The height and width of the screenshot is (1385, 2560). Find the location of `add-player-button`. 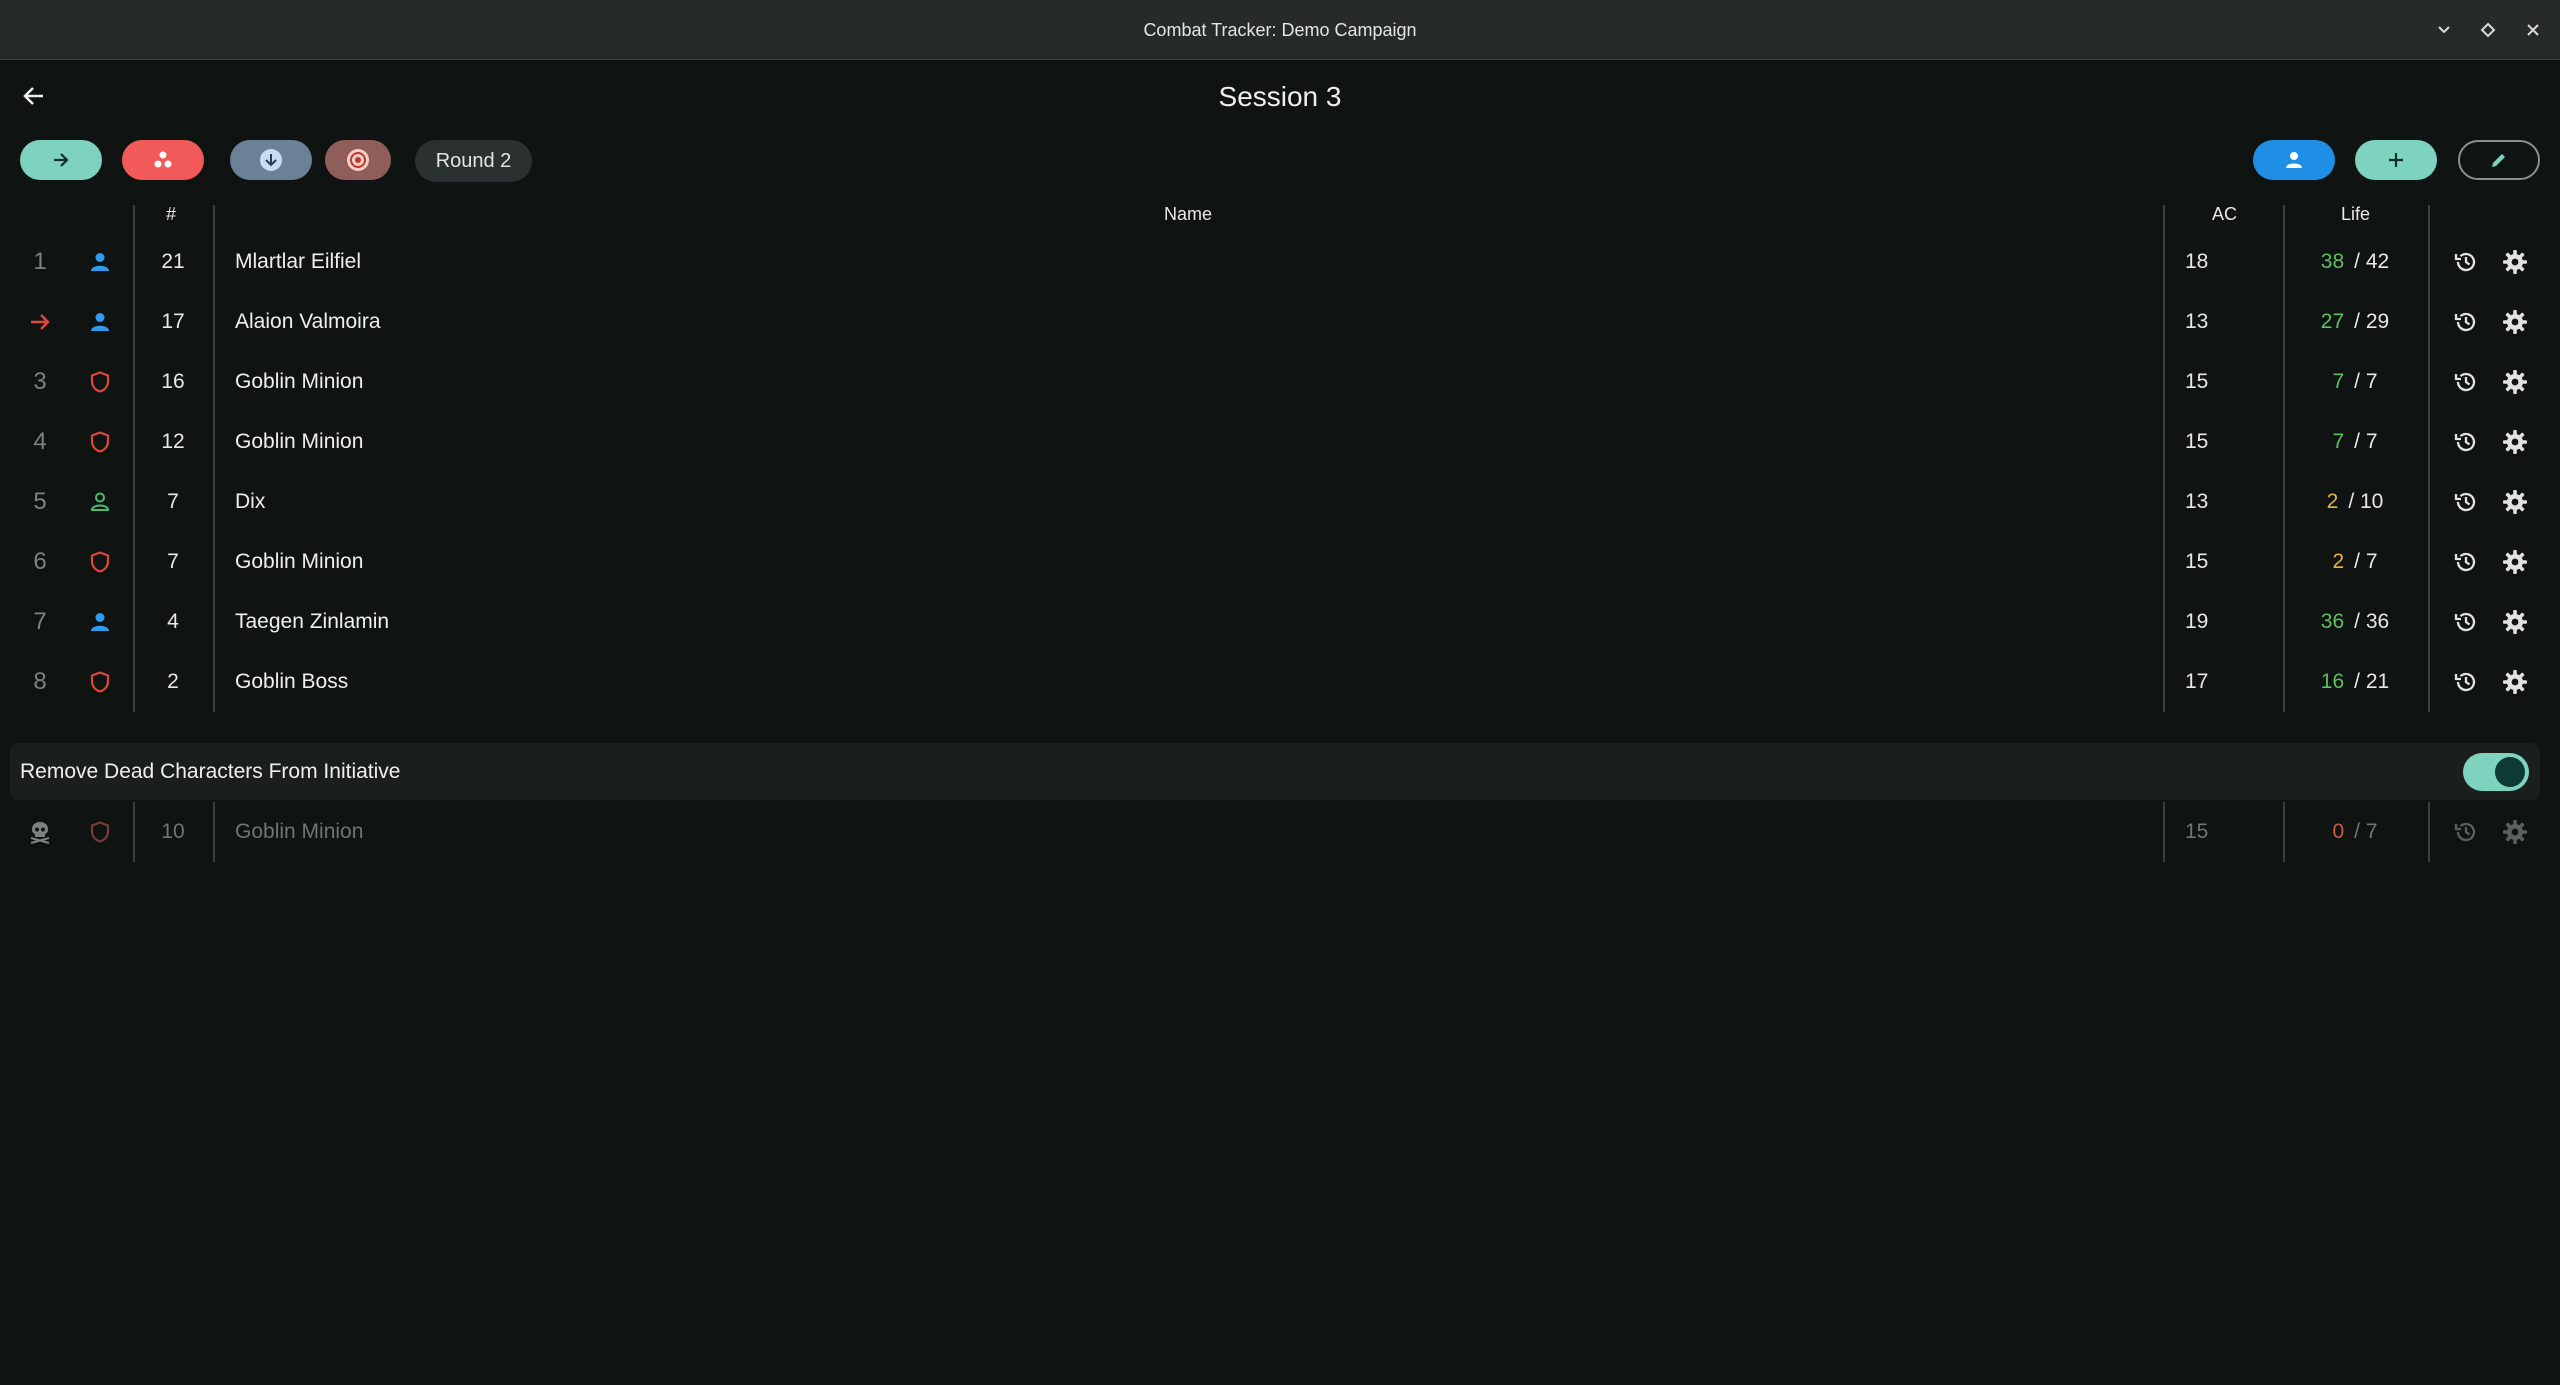

add-player-button is located at coordinates (2294, 160).